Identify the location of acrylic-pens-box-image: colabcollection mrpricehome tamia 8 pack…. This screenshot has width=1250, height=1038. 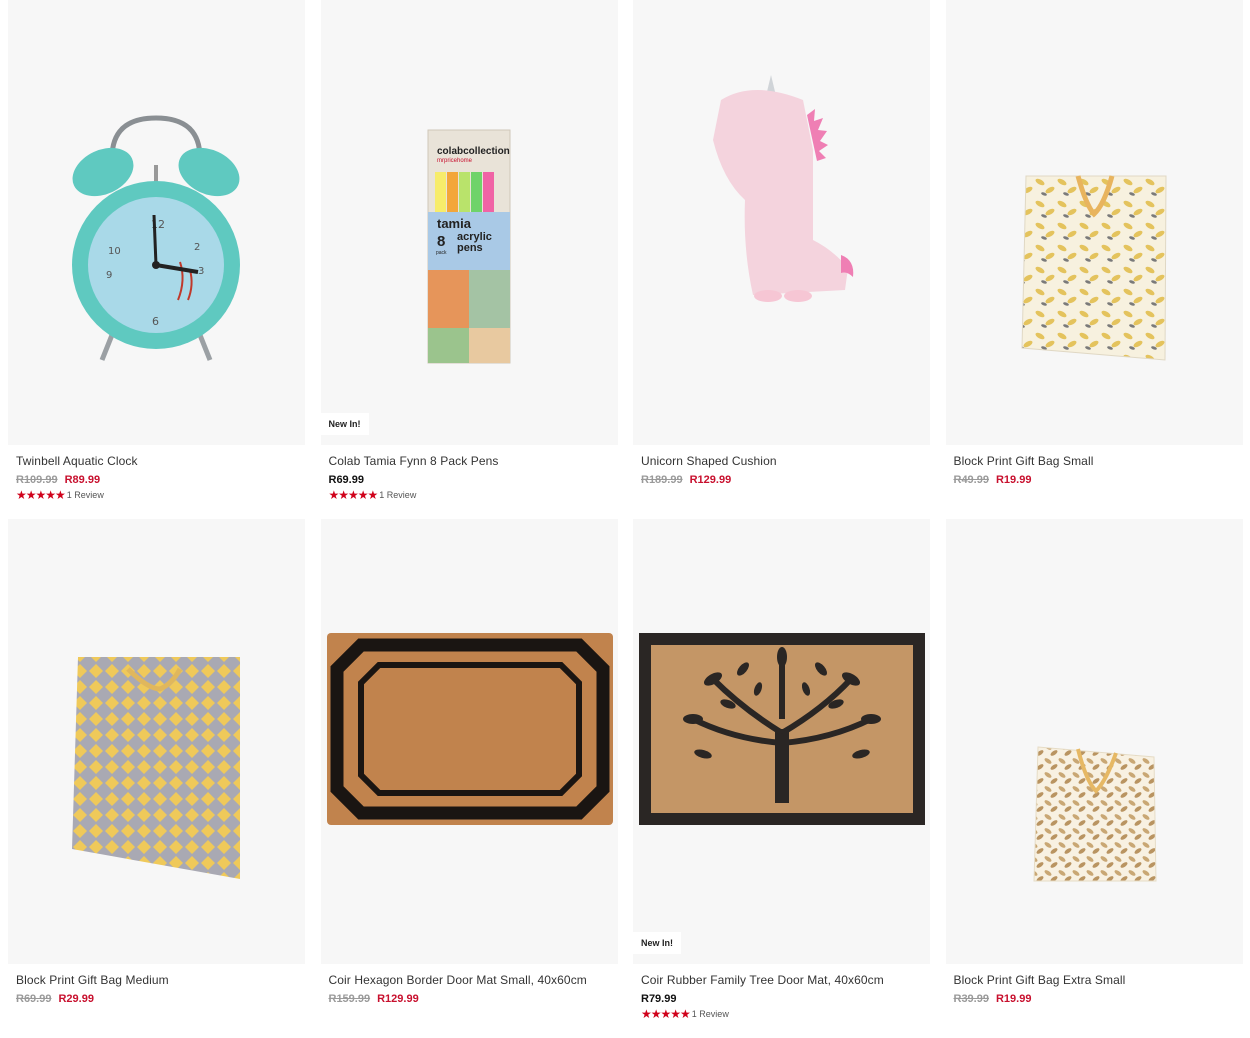
(468, 246).